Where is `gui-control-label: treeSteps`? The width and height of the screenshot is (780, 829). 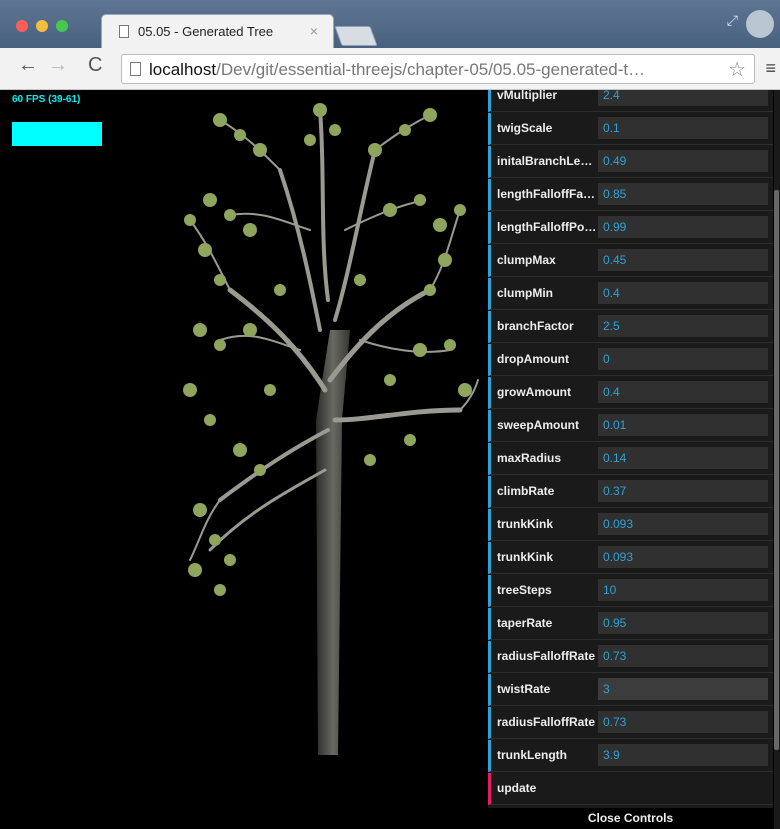
gui-control-label: treeSteps is located at coordinates (524, 590).